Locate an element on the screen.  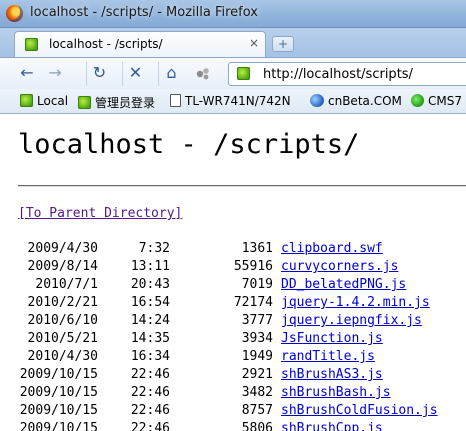
favicon-leaf-icon is located at coordinates (31, 44).